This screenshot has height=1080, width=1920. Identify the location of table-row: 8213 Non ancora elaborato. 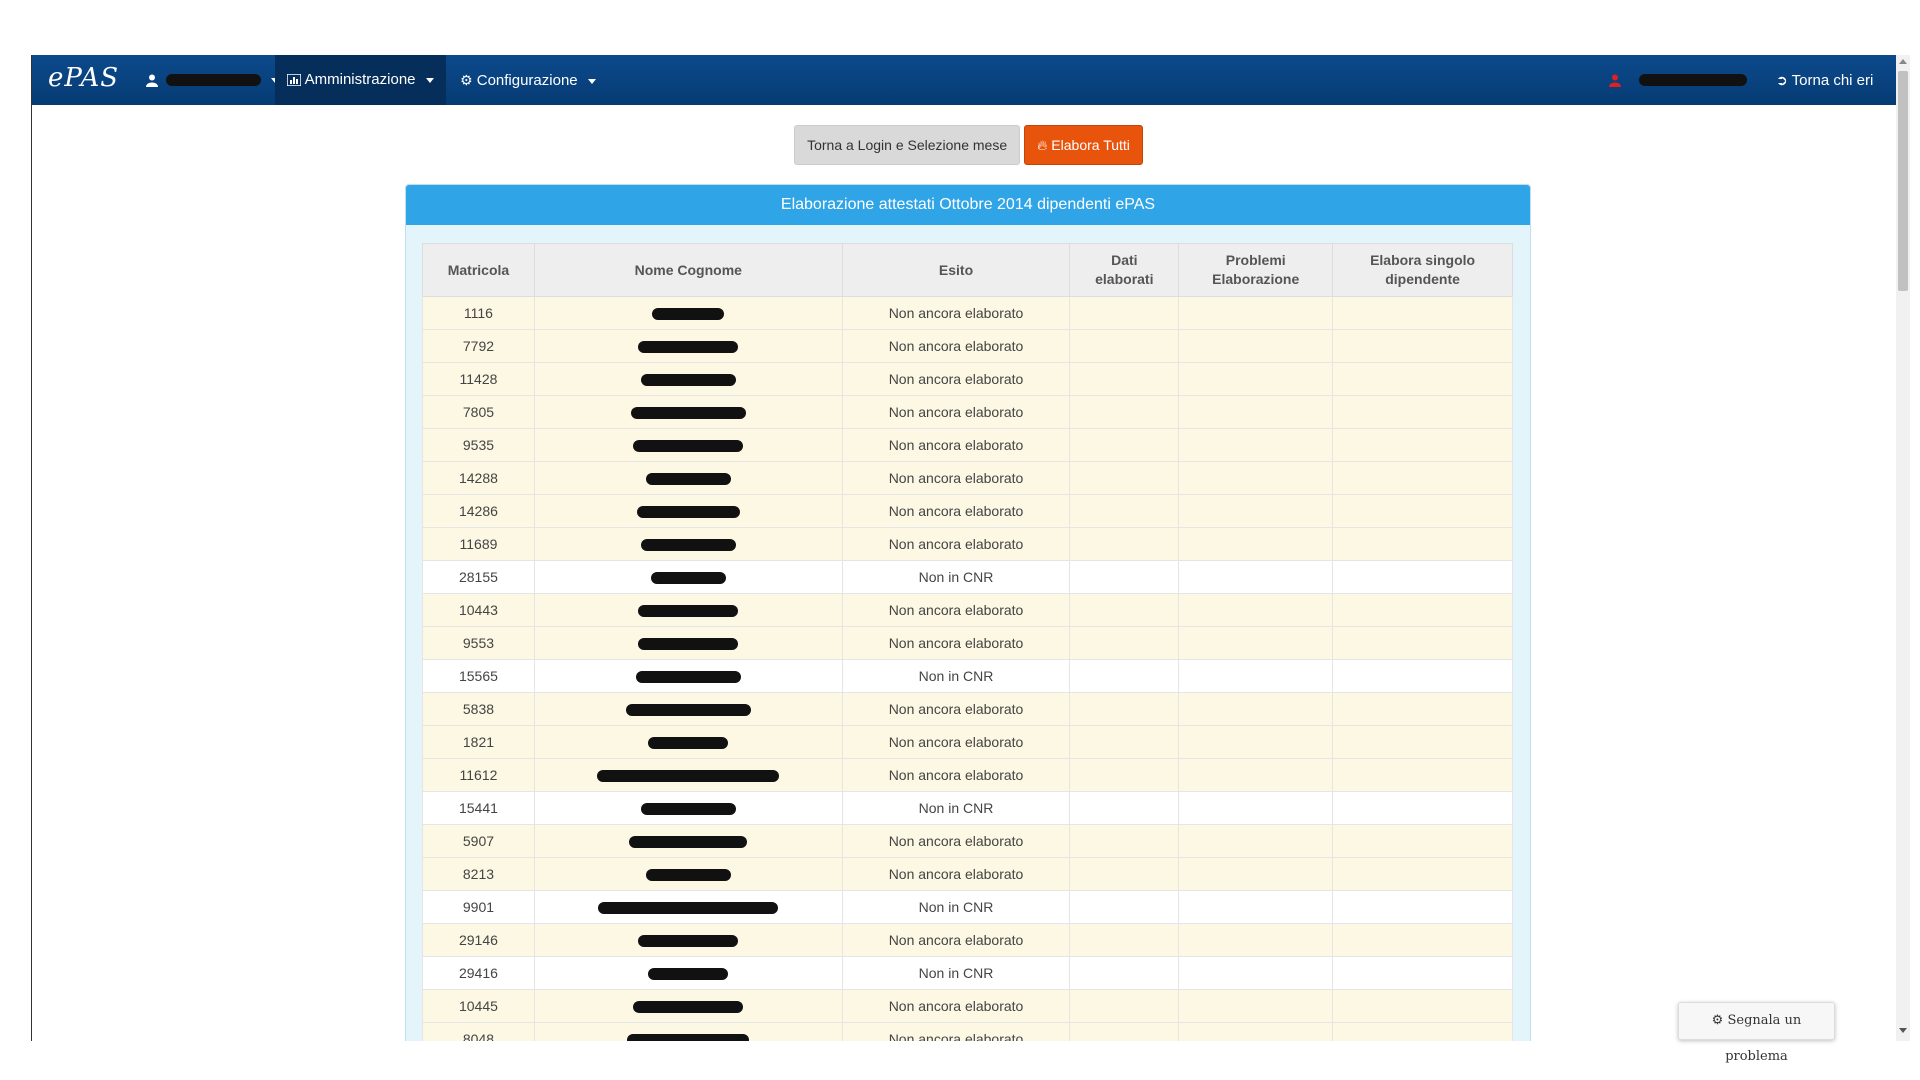
(967, 874).